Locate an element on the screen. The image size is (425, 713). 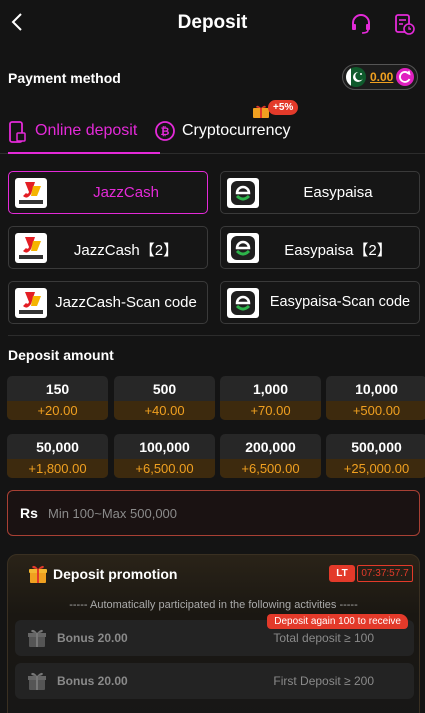
tab-cryptocurrency: ₿ Cryptocurrency is located at coordinates (234, 137).